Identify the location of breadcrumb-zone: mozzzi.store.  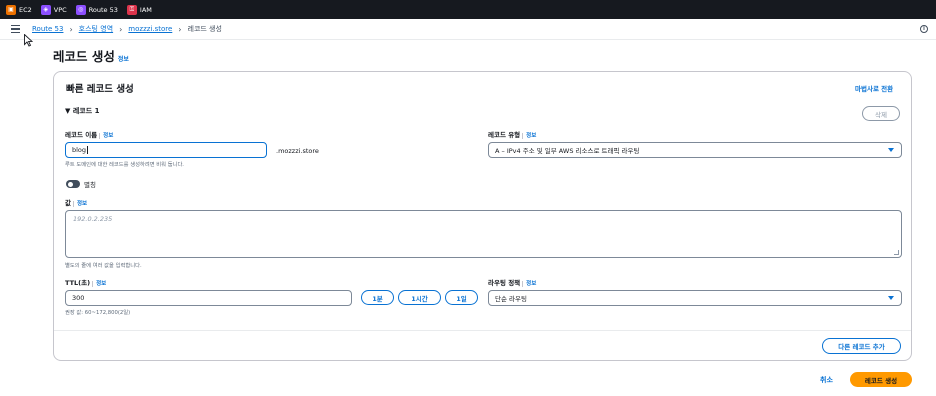
(150, 29).